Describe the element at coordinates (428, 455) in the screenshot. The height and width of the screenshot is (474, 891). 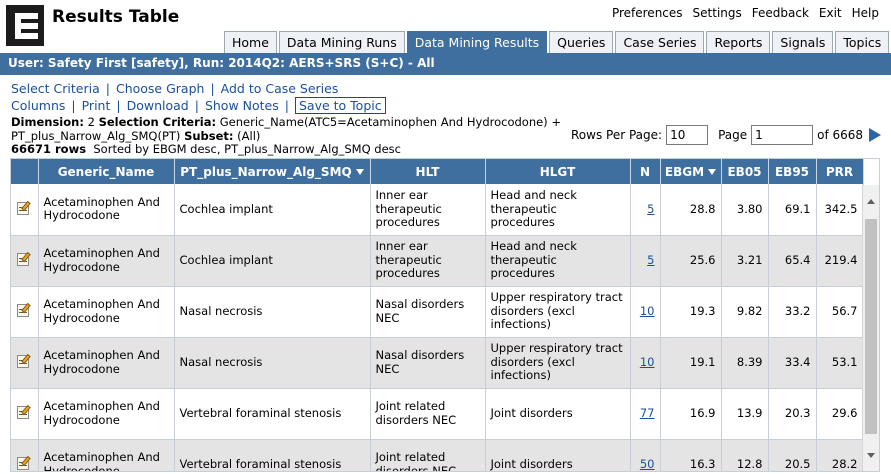
I see `hlt-cell: Joint related disorders NEC` at that location.